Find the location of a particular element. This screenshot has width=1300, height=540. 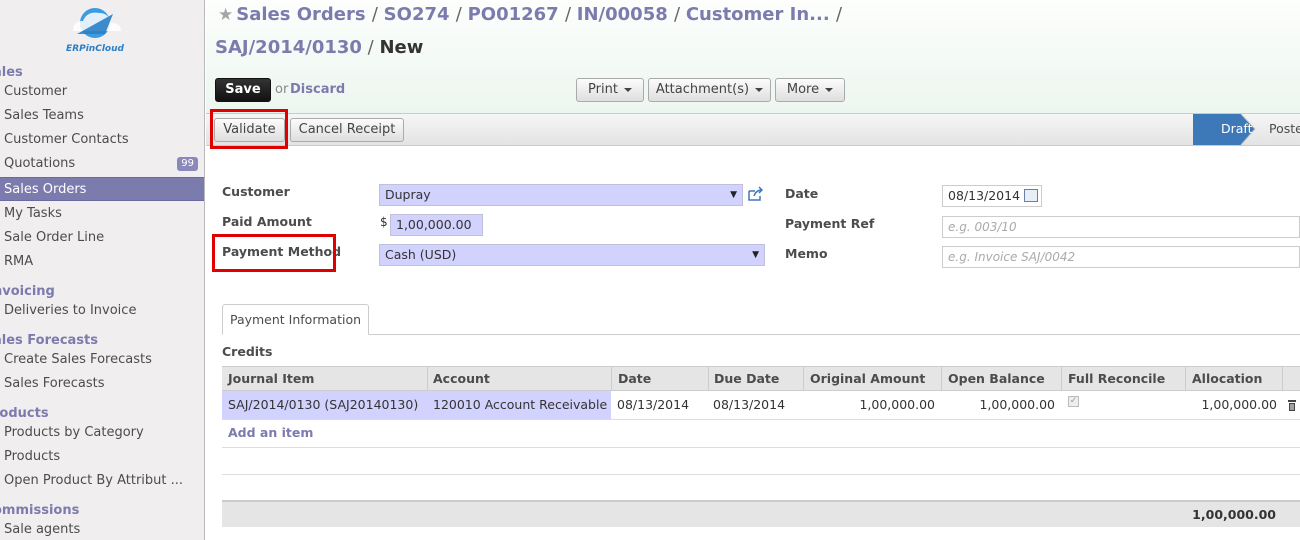

breadcrumb-current: New is located at coordinates (401, 47).